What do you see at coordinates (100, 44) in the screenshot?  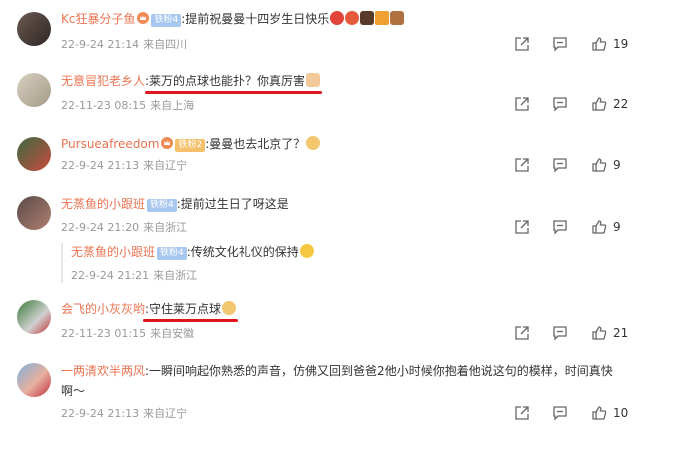 I see `timestamp: 22-9-24 21:14` at bounding box center [100, 44].